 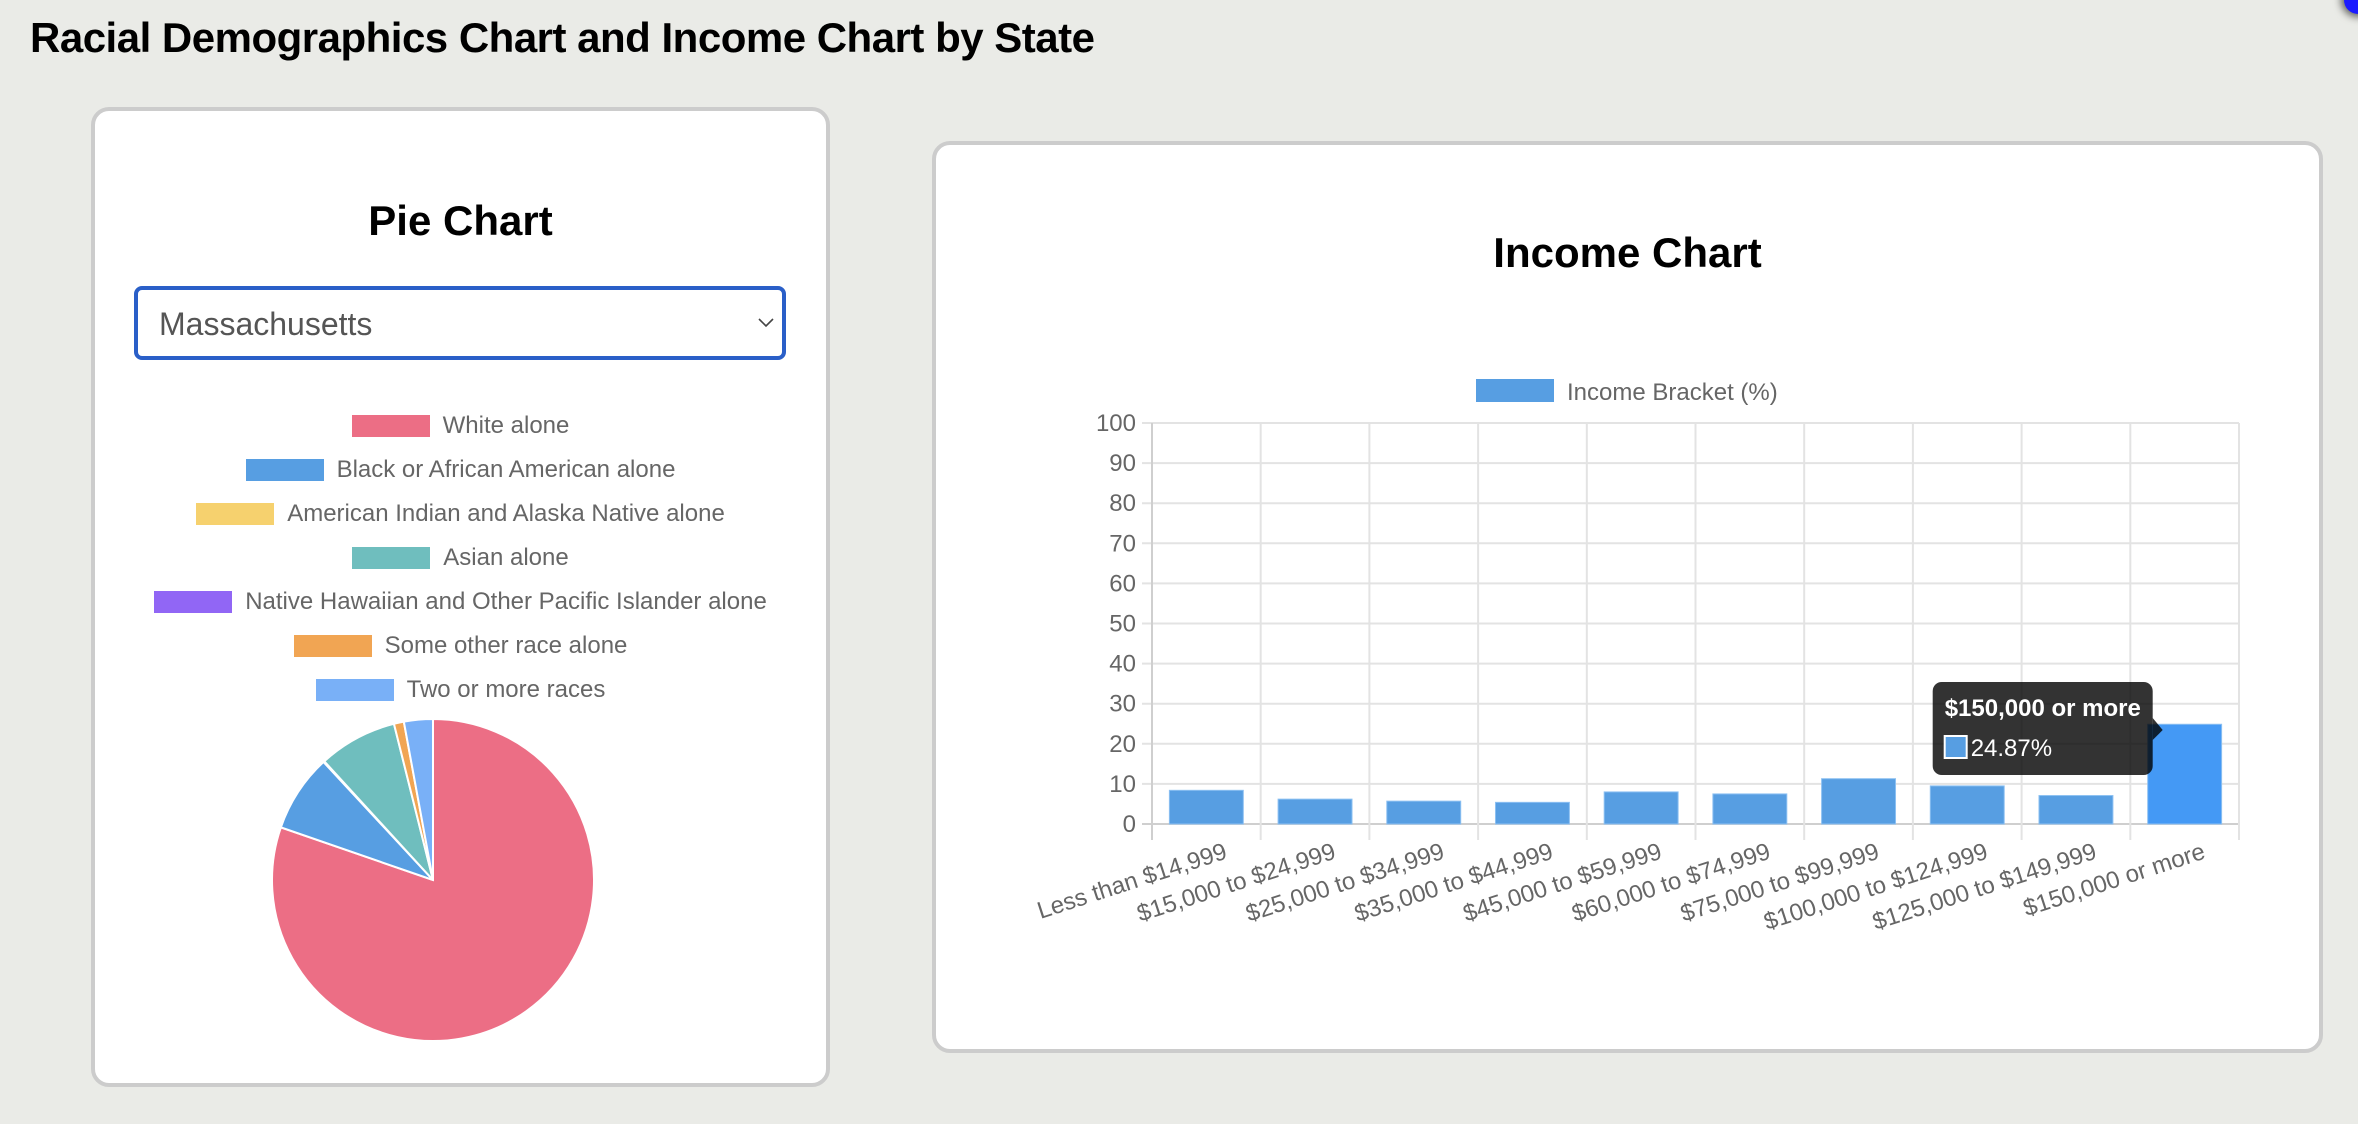 What do you see at coordinates (1122, 744) in the screenshot?
I see `y-tick-label: 20` at bounding box center [1122, 744].